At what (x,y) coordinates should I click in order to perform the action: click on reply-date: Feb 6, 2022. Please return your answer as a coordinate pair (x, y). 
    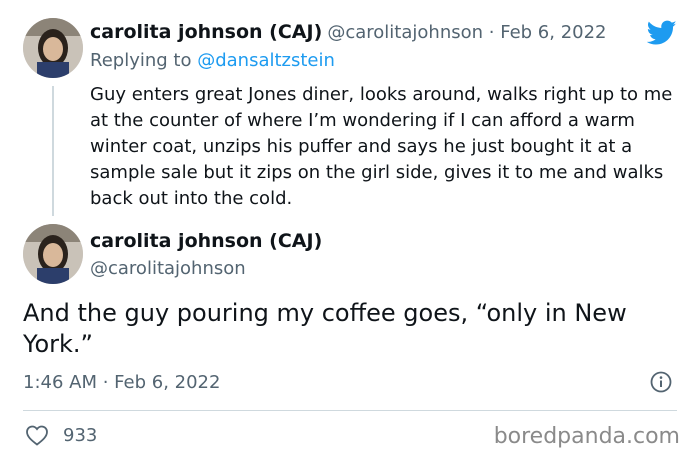
    Looking at the image, I should click on (553, 32).